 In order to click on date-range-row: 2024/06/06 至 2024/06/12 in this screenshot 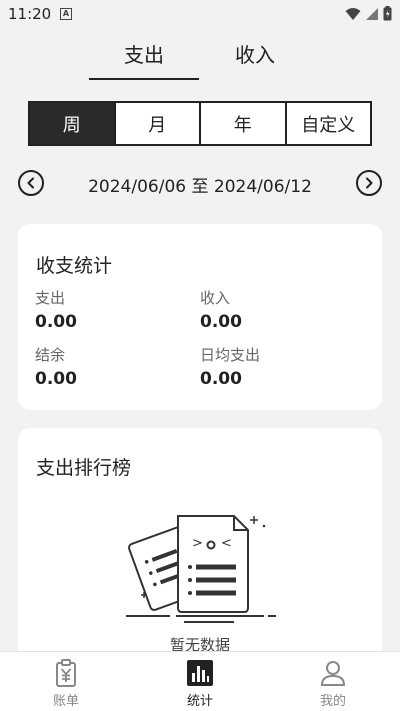, I will do `click(200, 183)`.